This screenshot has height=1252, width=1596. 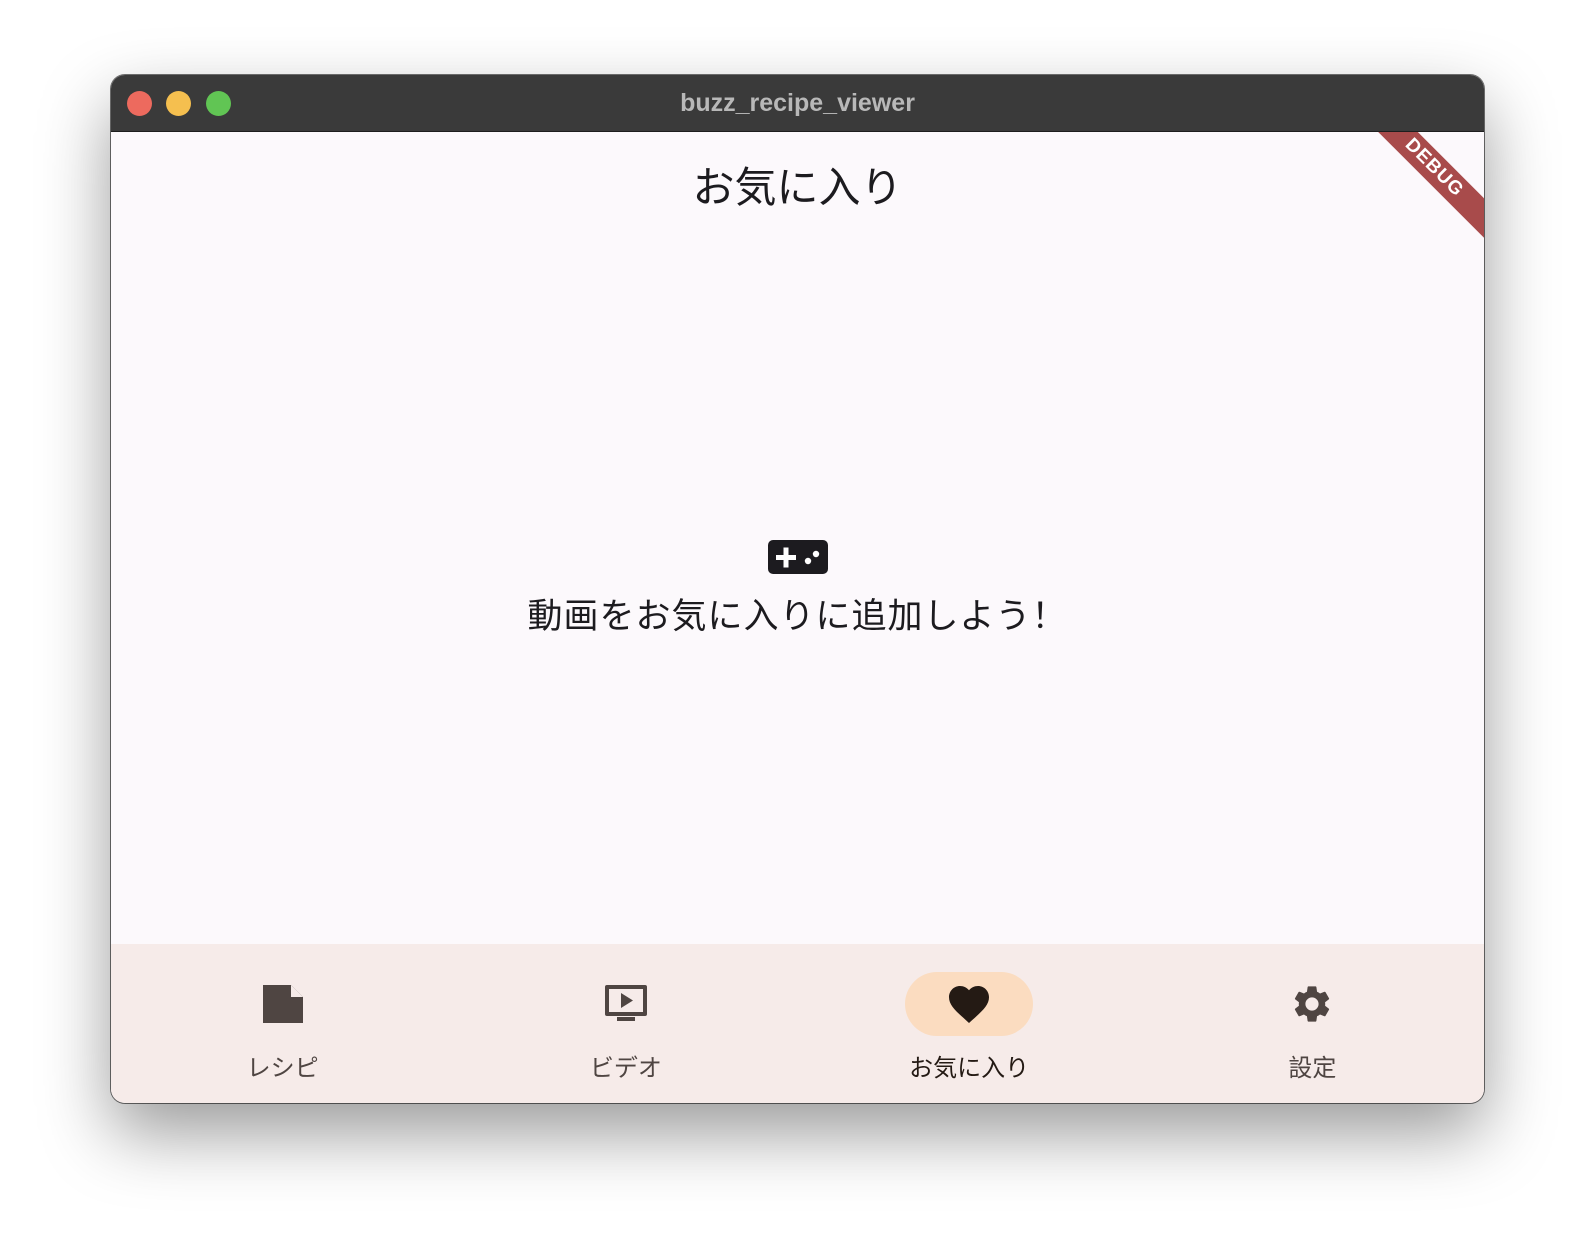 I want to click on nav-item-settings: 設定, so click(x=1312, y=1023).